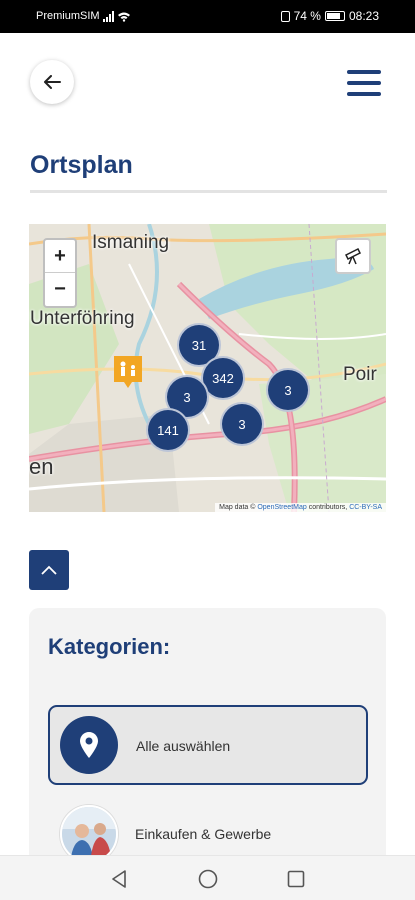 The width and height of the screenshot is (415, 900). I want to click on status-bar: PremiumSIM 74 % 08:23, so click(207, 16).